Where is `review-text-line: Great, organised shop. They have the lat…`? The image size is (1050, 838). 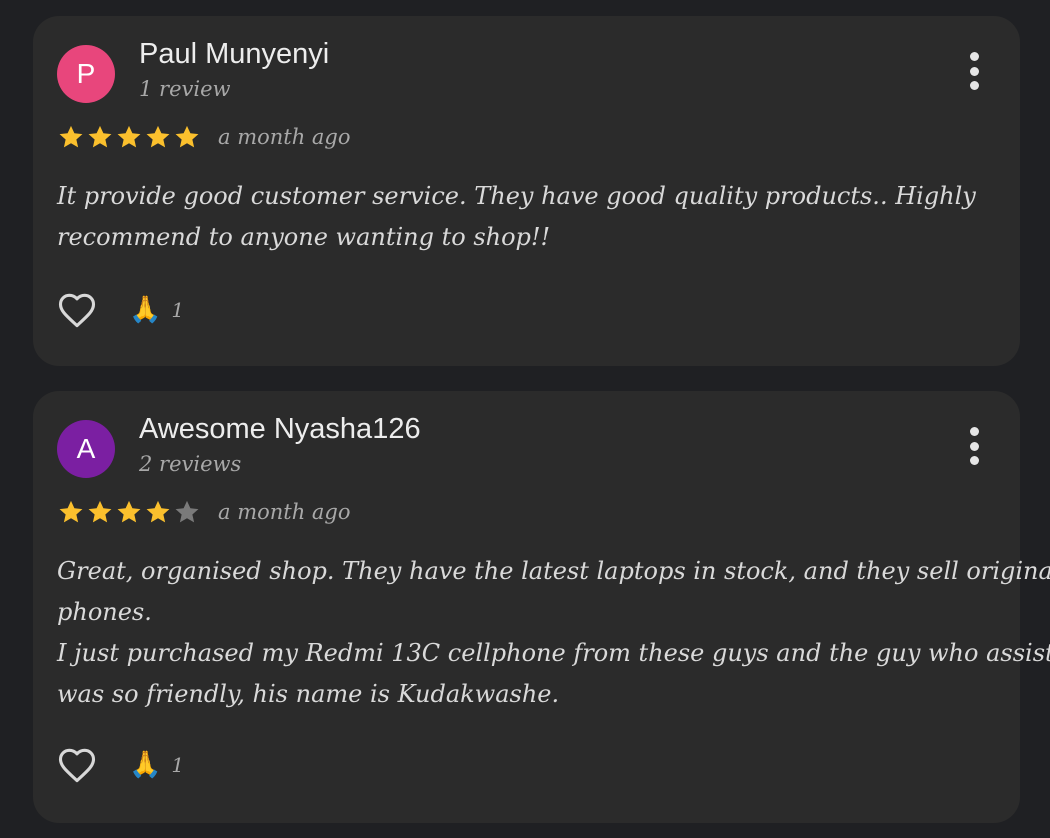 review-text-line: Great, organised shop. They have the lat… is located at coordinates (553, 571).